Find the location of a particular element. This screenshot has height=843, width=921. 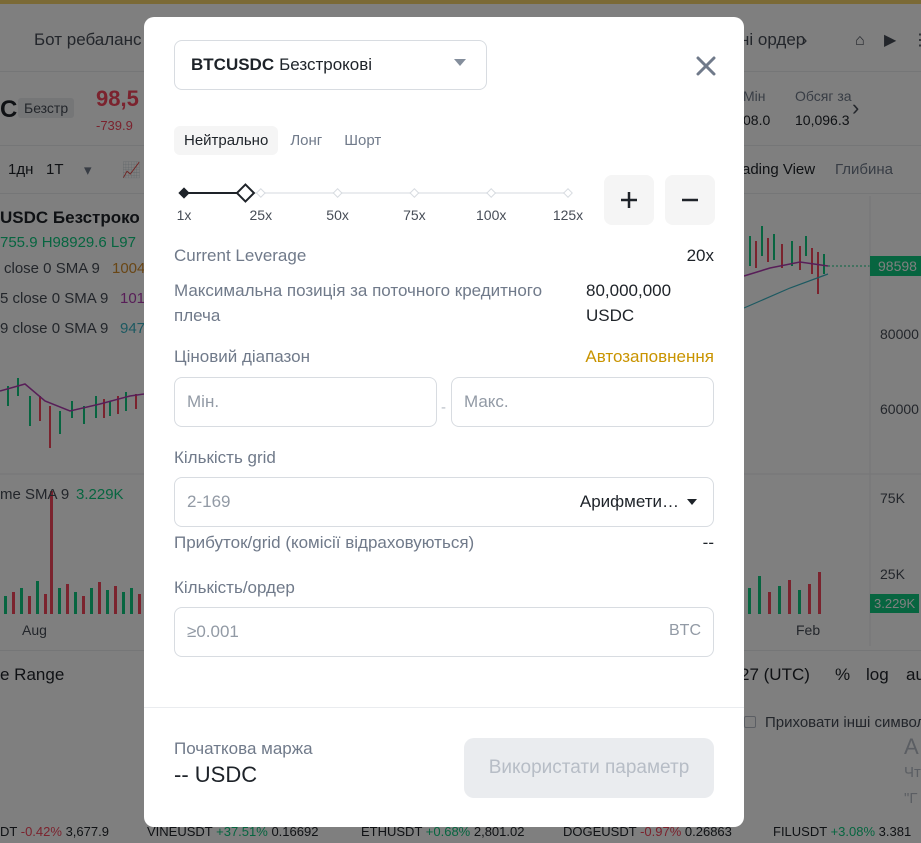

grid-count-label: Кількість grid is located at coordinates (225, 457).